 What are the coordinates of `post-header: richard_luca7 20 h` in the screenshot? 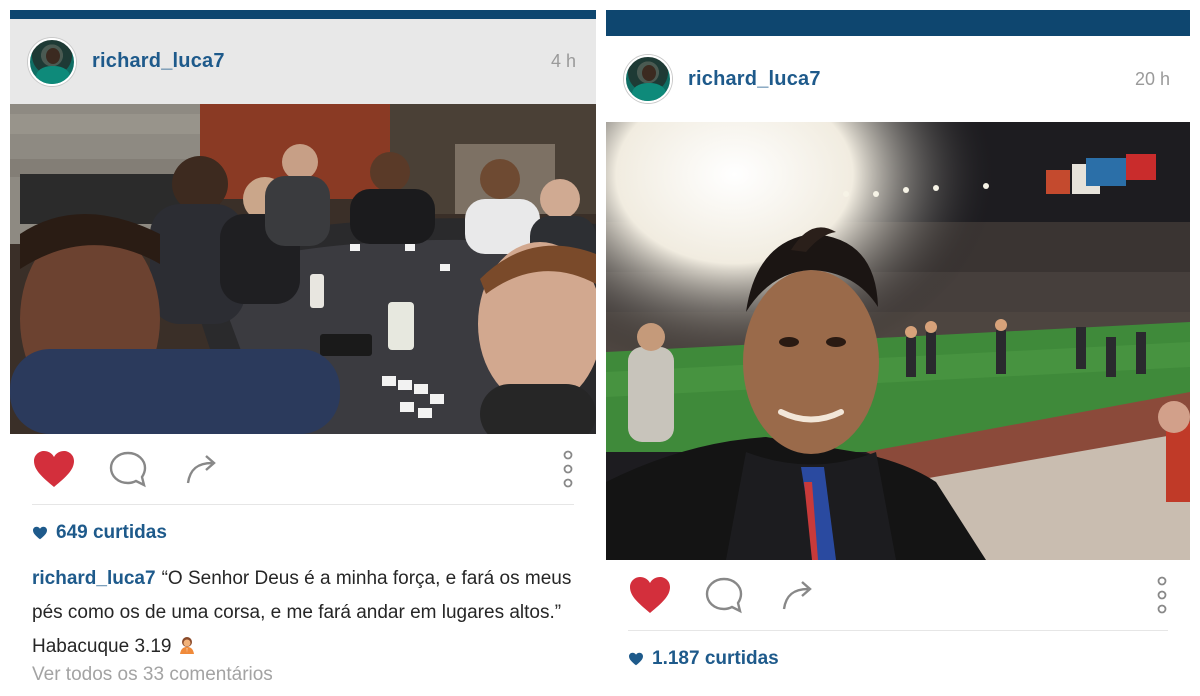 It's located at (898, 79).